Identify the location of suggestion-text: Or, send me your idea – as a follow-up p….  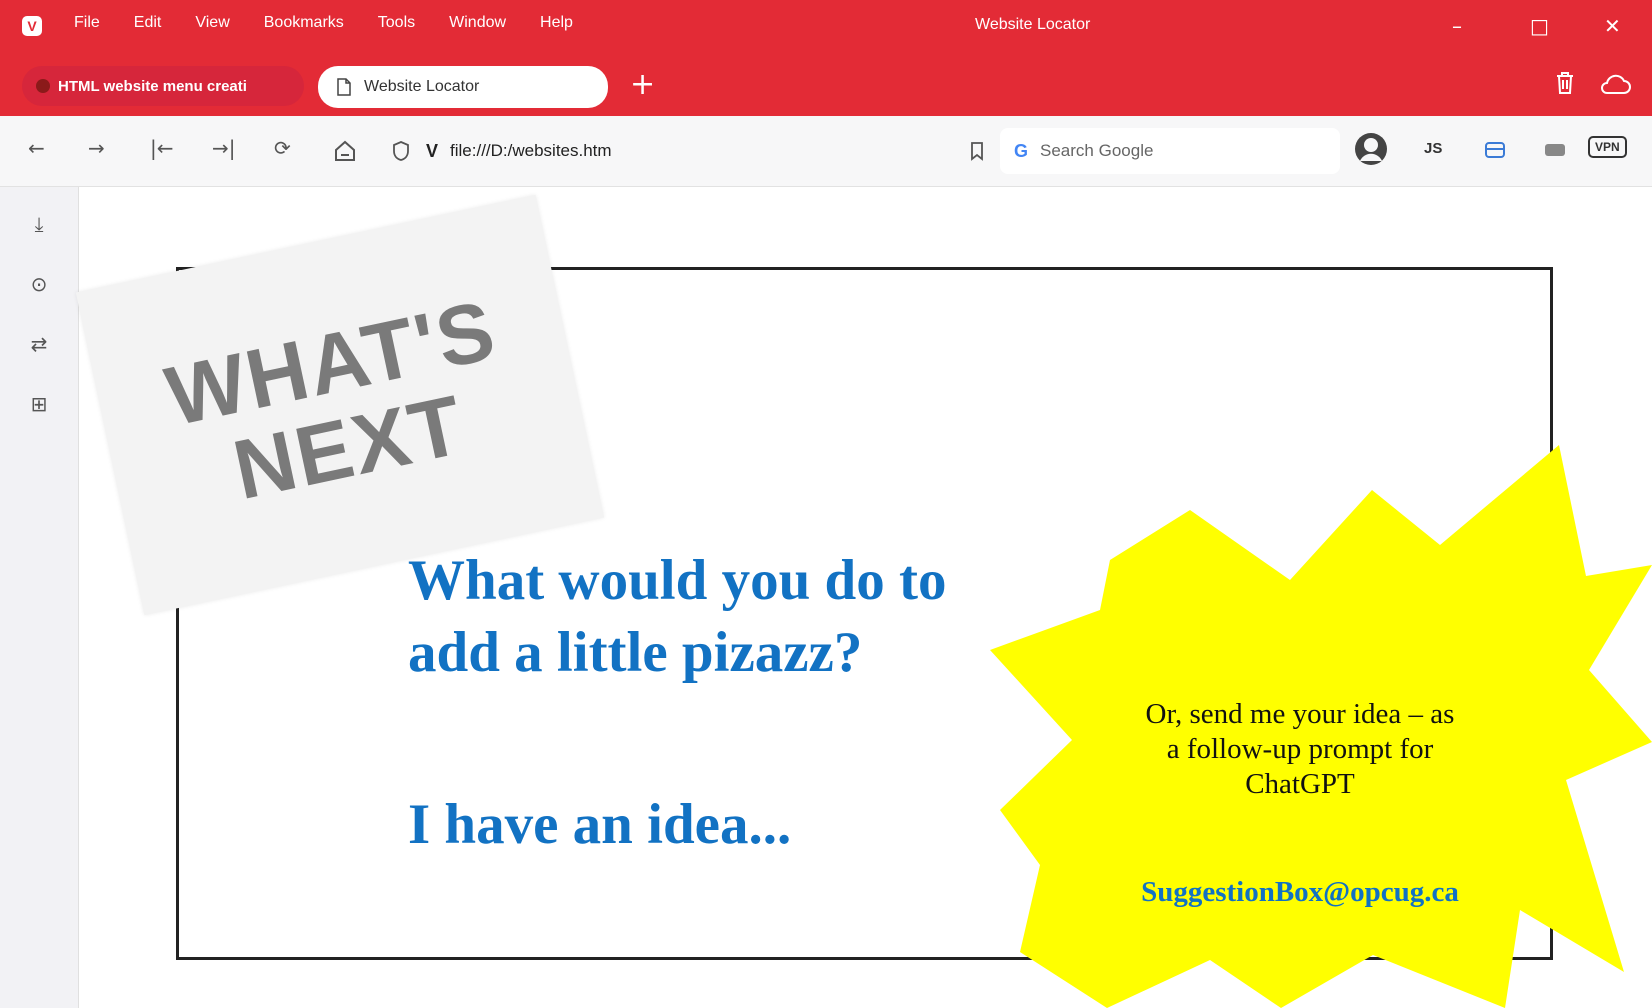
(1300, 749).